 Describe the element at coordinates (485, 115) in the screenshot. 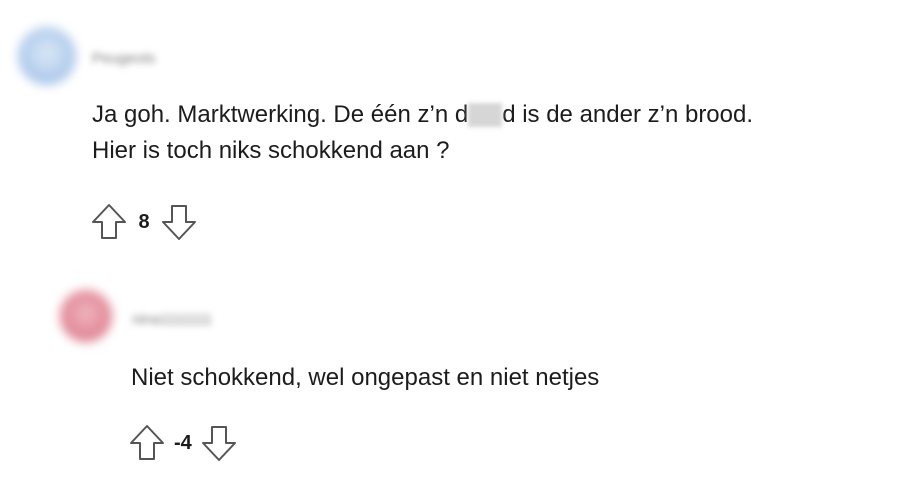

I see `redacted-text` at that location.